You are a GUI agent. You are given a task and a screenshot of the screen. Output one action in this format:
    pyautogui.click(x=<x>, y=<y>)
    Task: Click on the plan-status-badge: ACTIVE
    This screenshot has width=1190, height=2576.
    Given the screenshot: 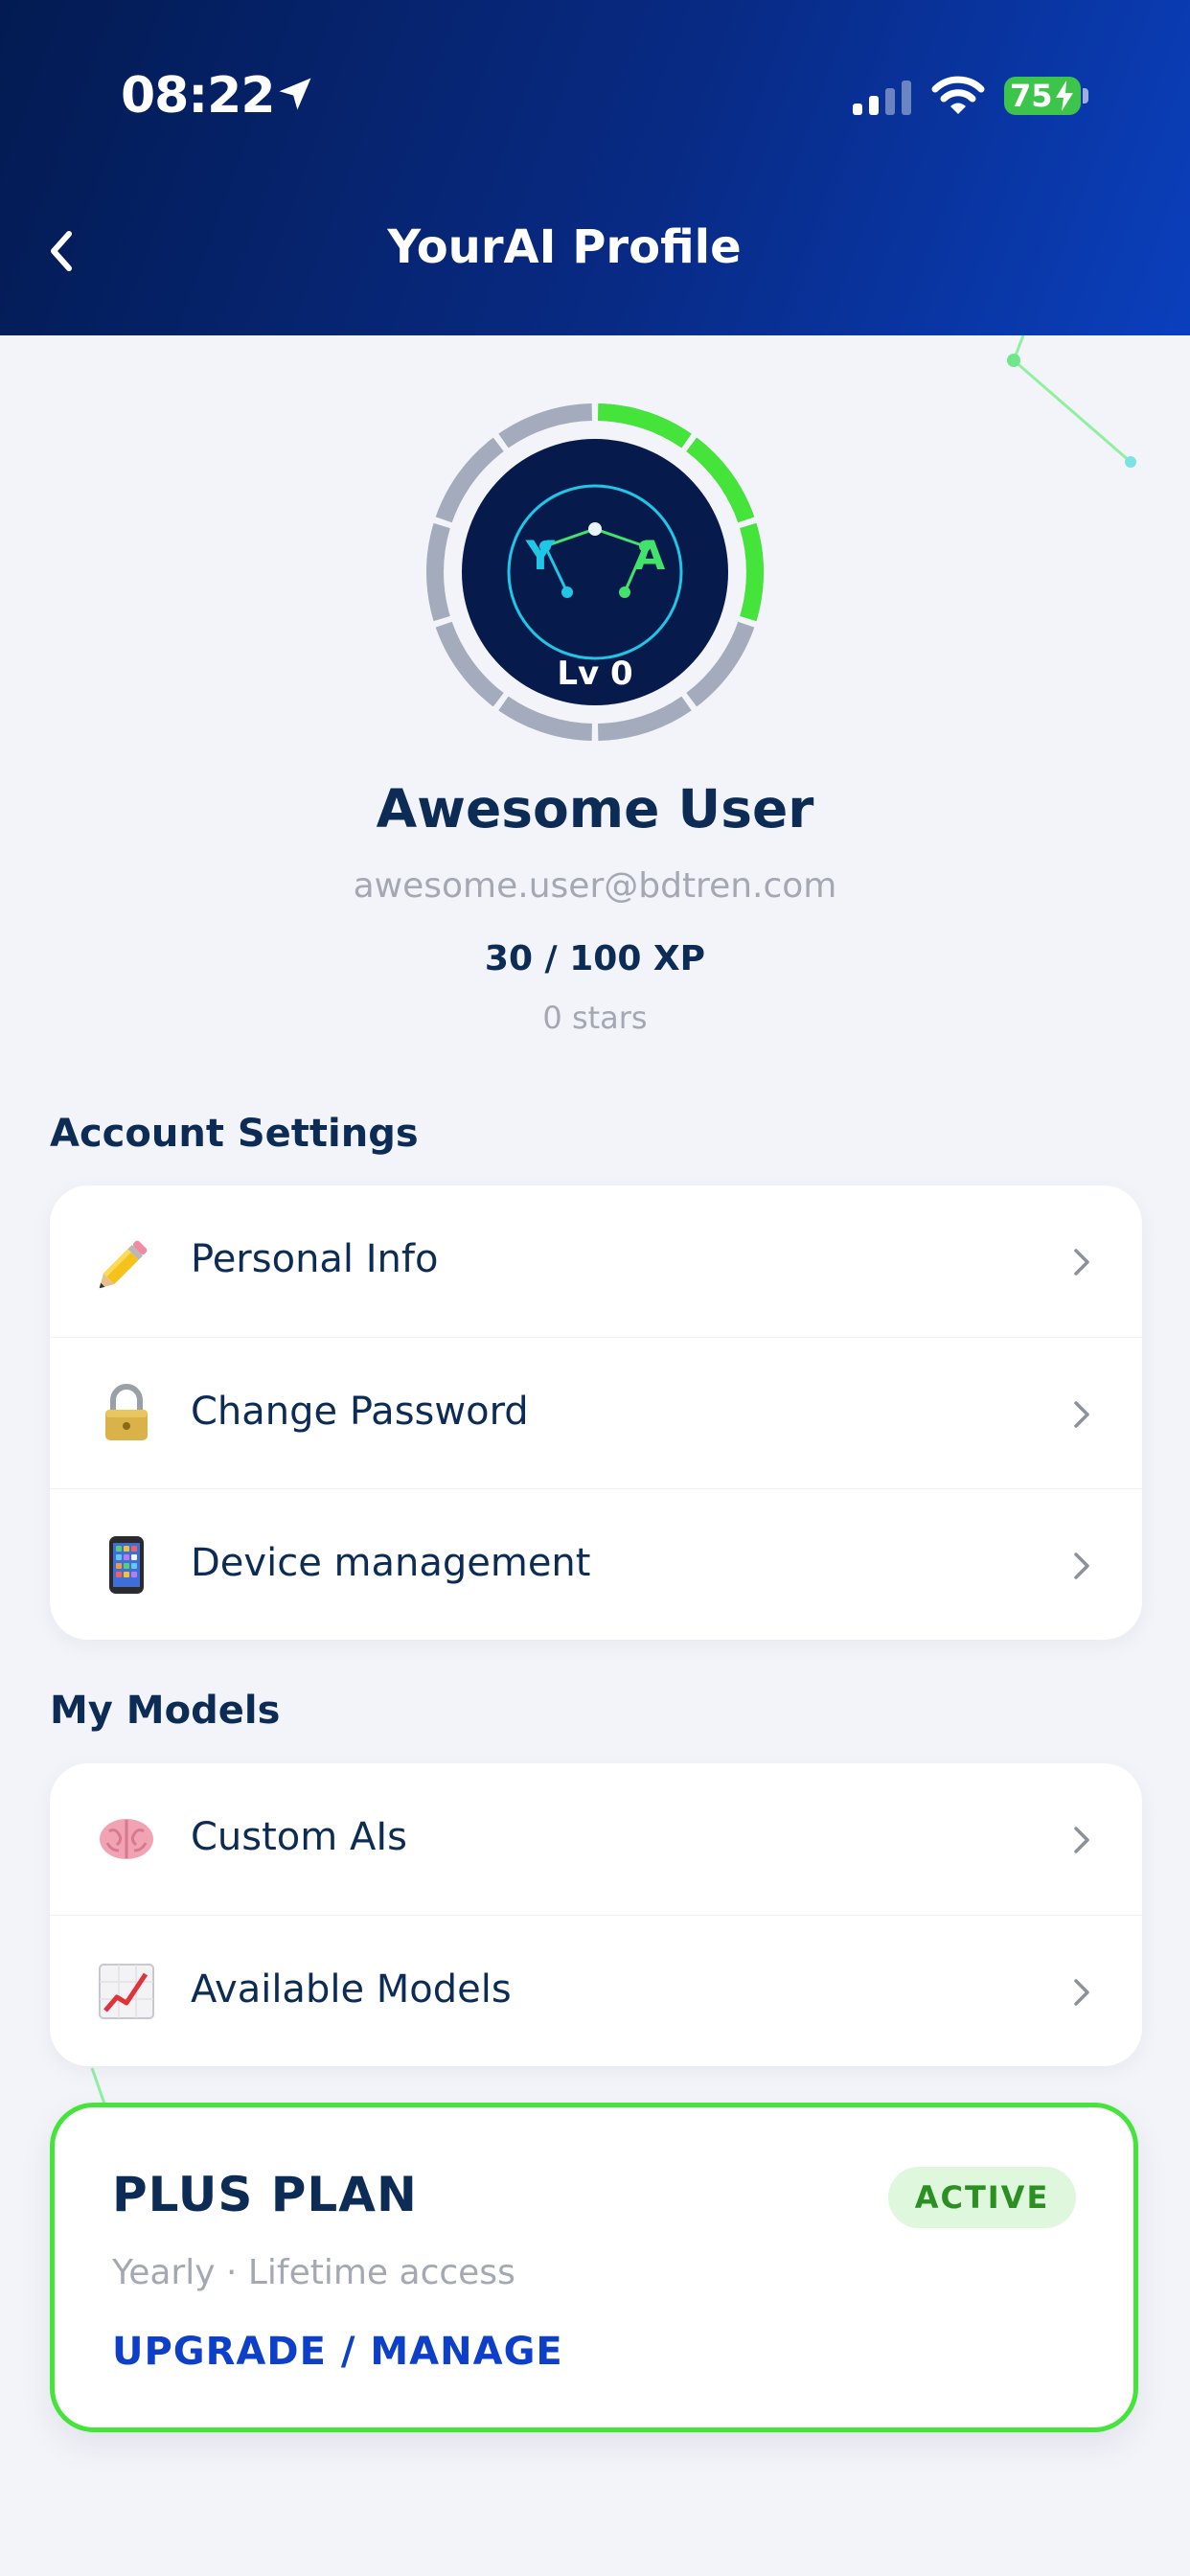 What is the action you would take?
    pyautogui.click(x=982, y=2197)
    